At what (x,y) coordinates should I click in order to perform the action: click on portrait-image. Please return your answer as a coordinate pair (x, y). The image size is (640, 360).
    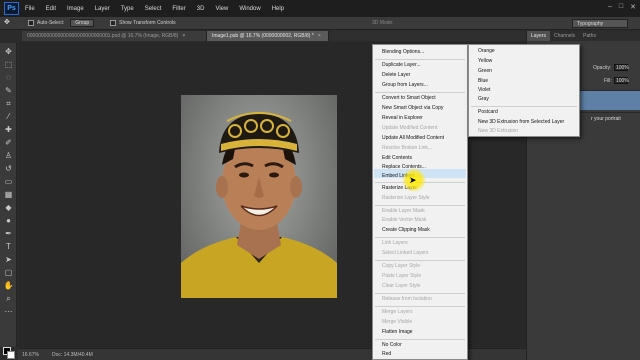
    Looking at the image, I should click on (259, 196).